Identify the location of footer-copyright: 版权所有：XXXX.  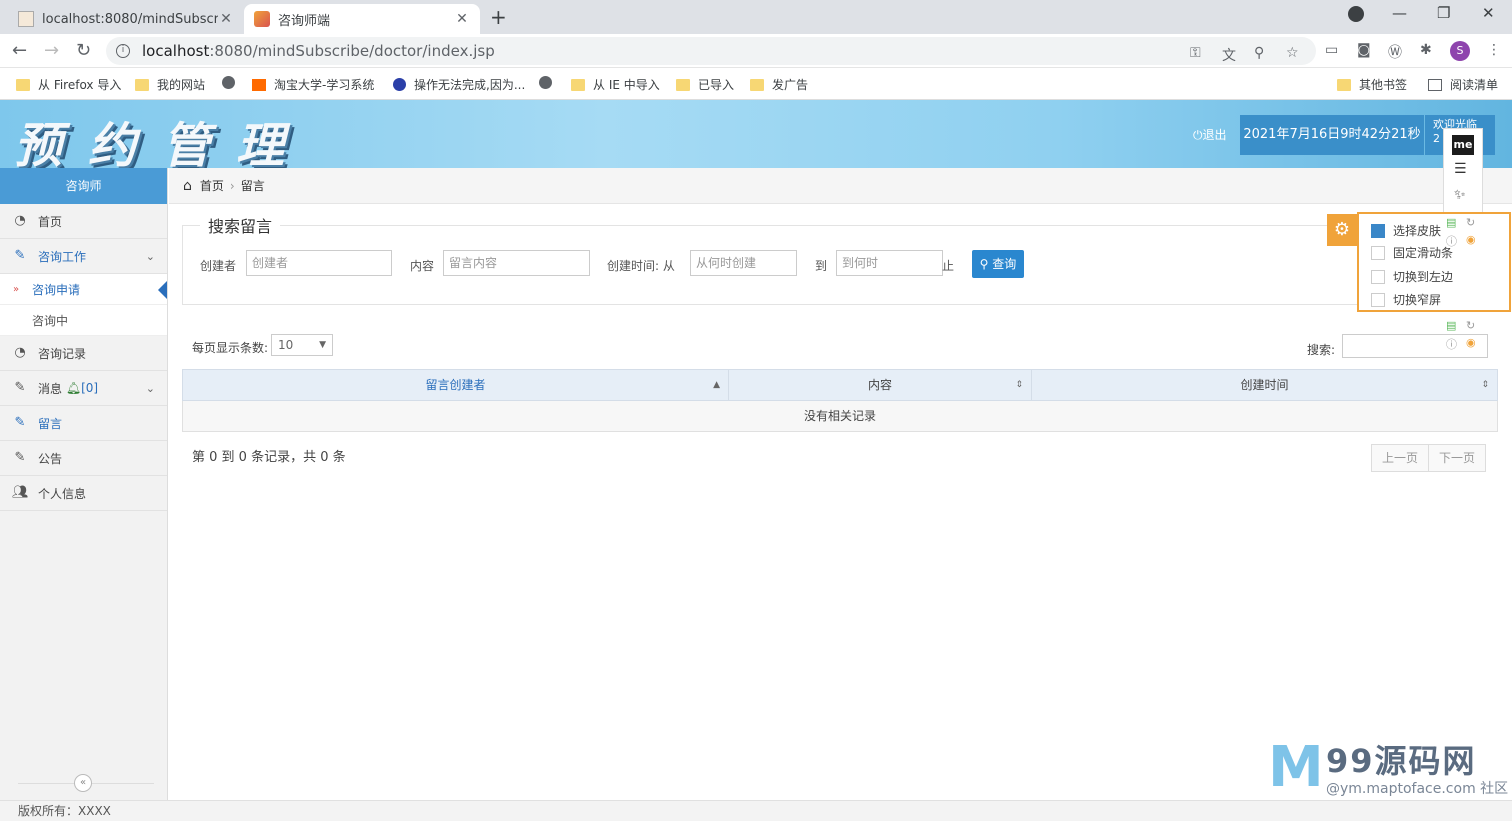
(756, 810).